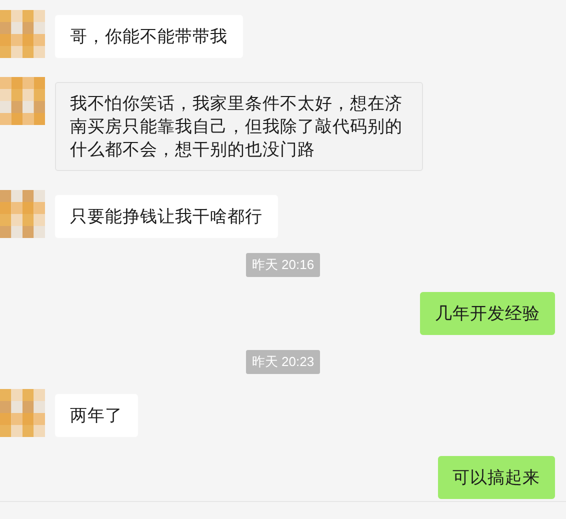 The image size is (566, 519). I want to click on timestamp: 昨天 20:23, so click(283, 362).